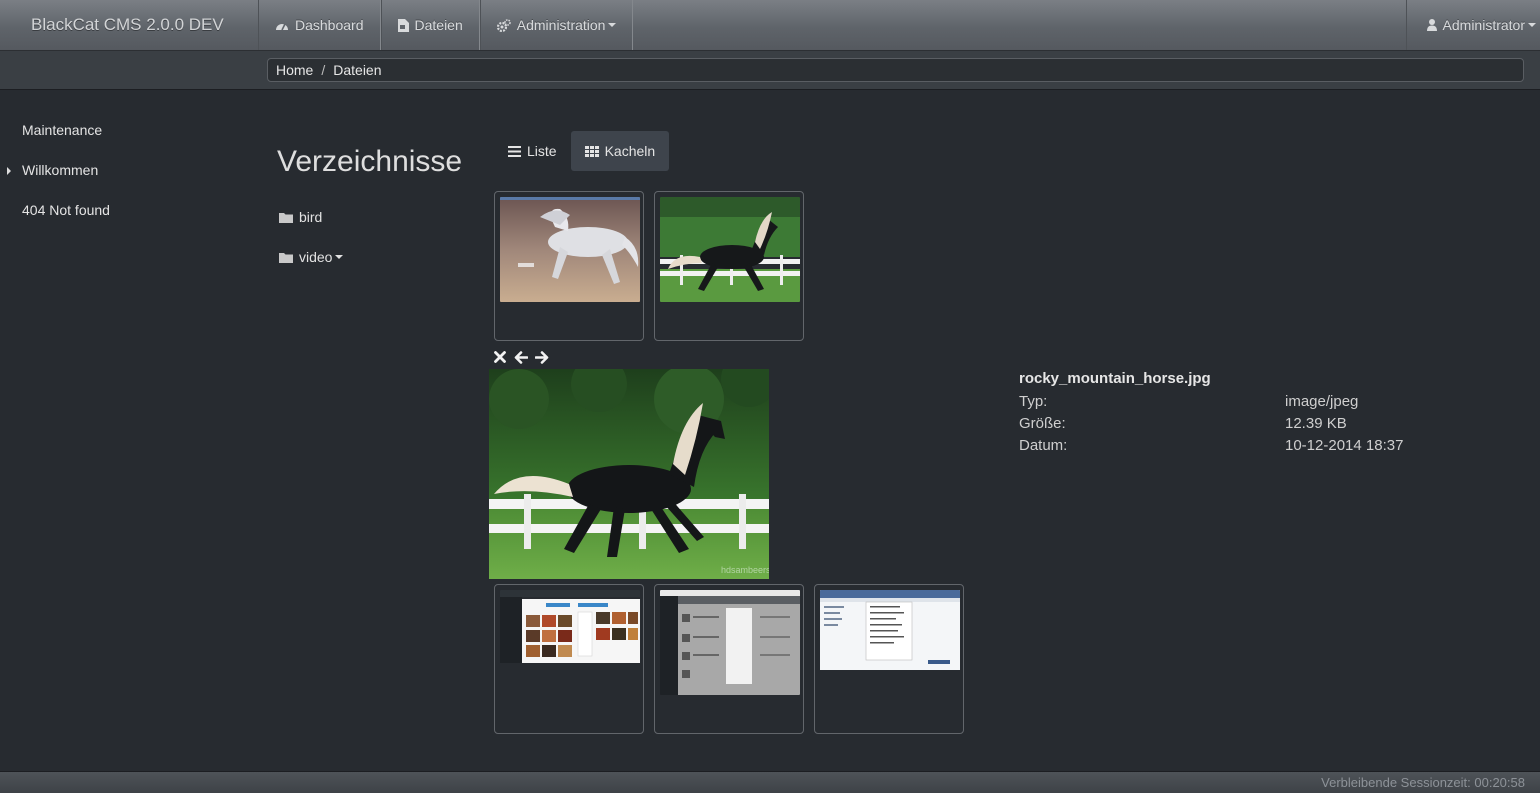 This screenshot has width=1540, height=793. I want to click on arrow-right-icon, so click(542, 357).